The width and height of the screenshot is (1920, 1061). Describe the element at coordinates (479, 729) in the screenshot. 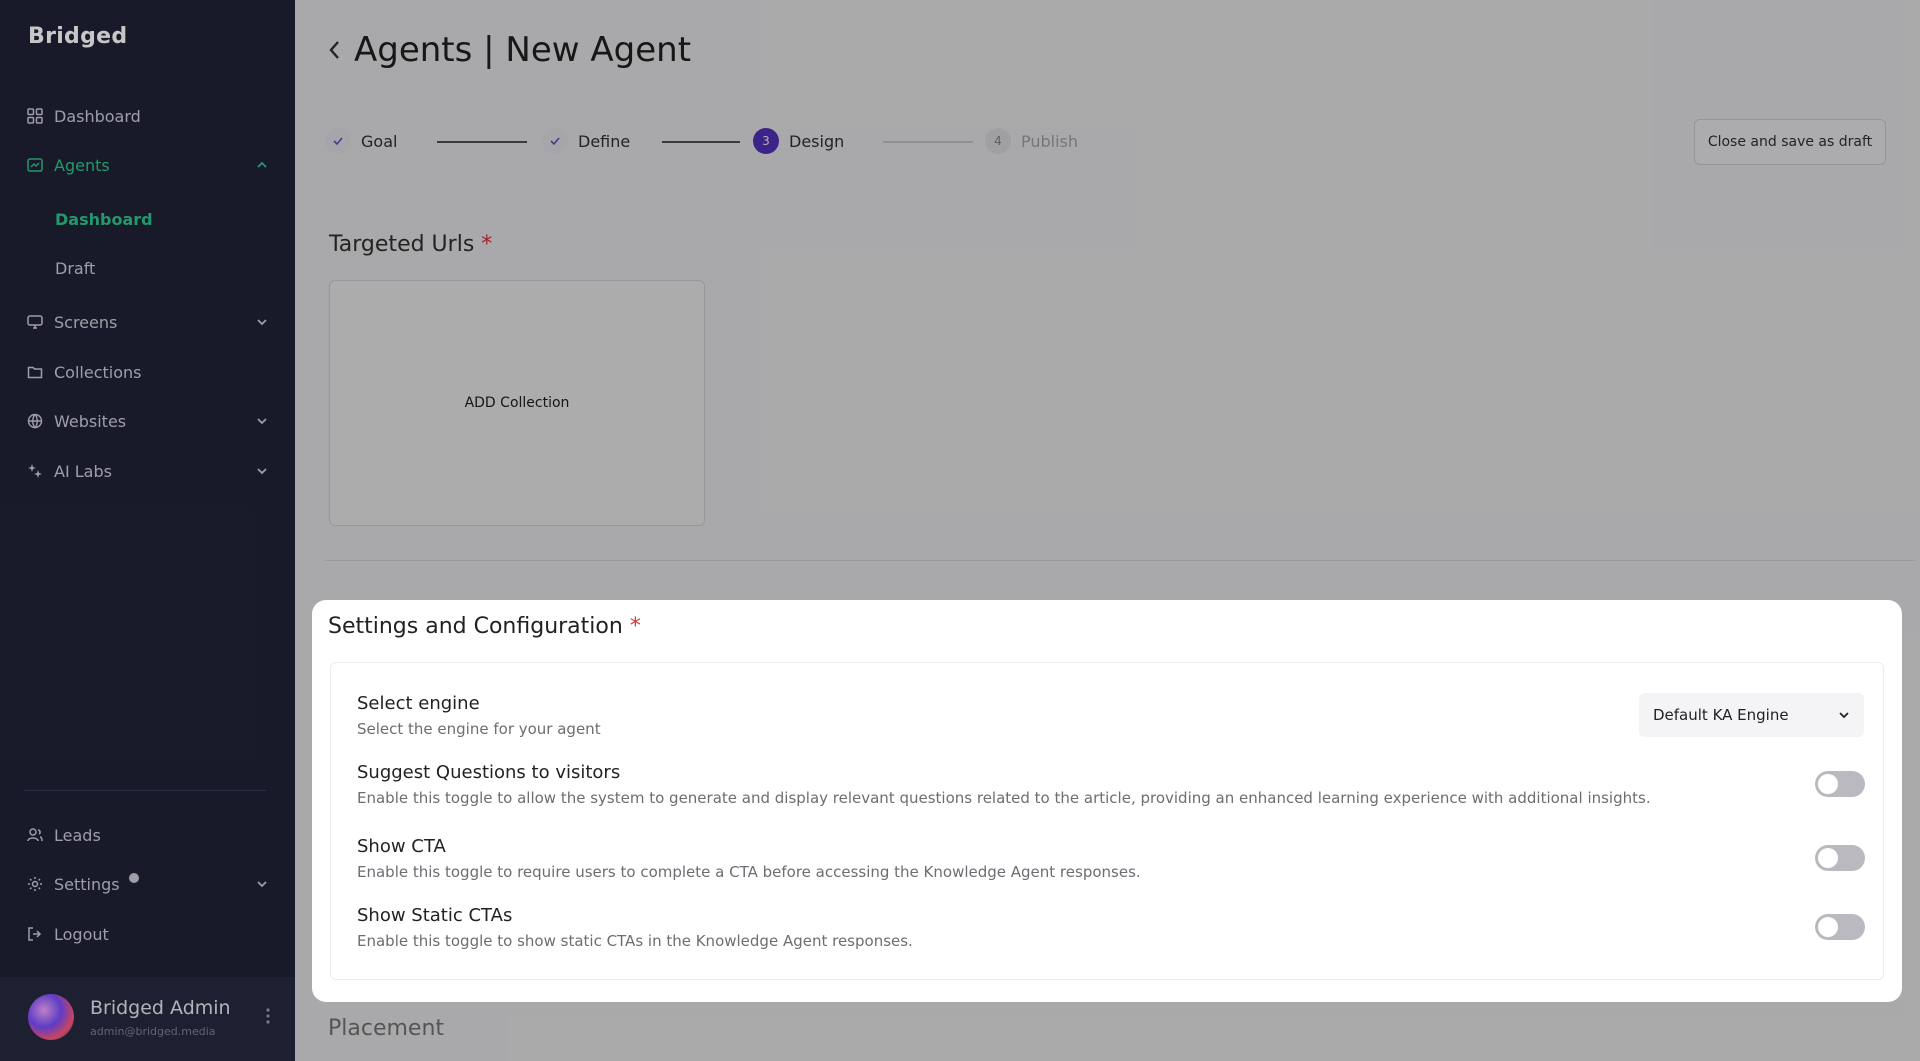

I see `engine-desc: Select the engine for your agent` at that location.